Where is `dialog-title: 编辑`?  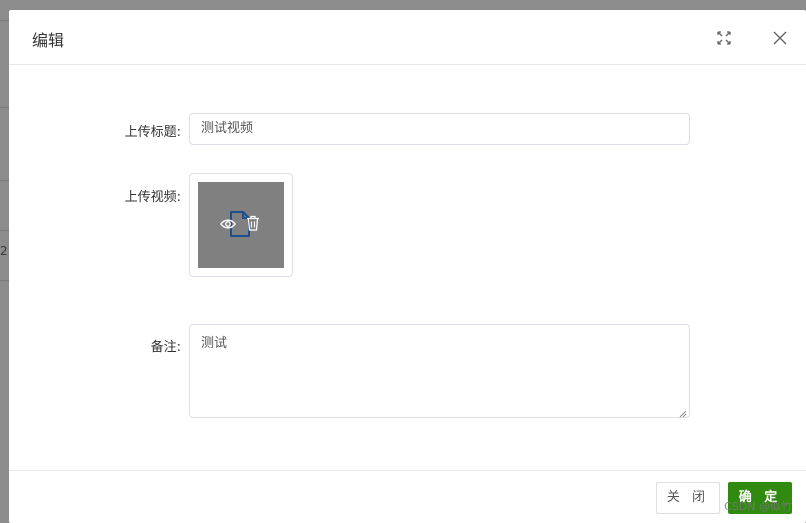
dialog-title: 编辑 is located at coordinates (48, 40).